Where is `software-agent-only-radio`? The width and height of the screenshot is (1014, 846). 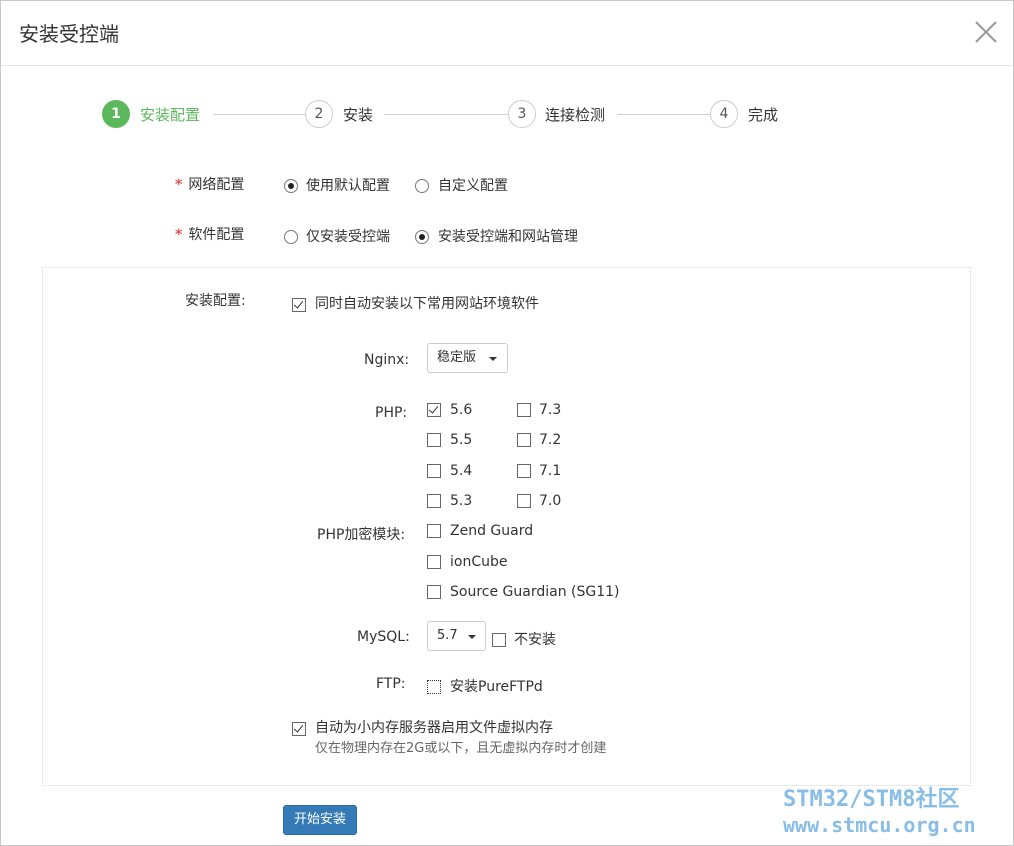 software-agent-only-radio is located at coordinates (291, 237).